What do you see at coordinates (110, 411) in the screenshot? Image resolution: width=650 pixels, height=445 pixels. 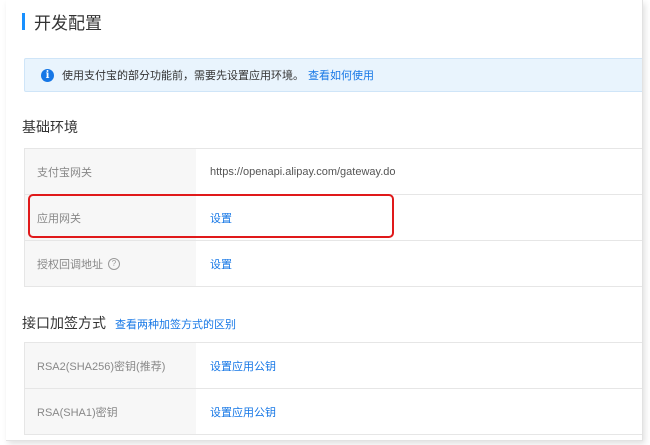 I see `rsa-label: RSA(SHA1)密钥` at bounding box center [110, 411].